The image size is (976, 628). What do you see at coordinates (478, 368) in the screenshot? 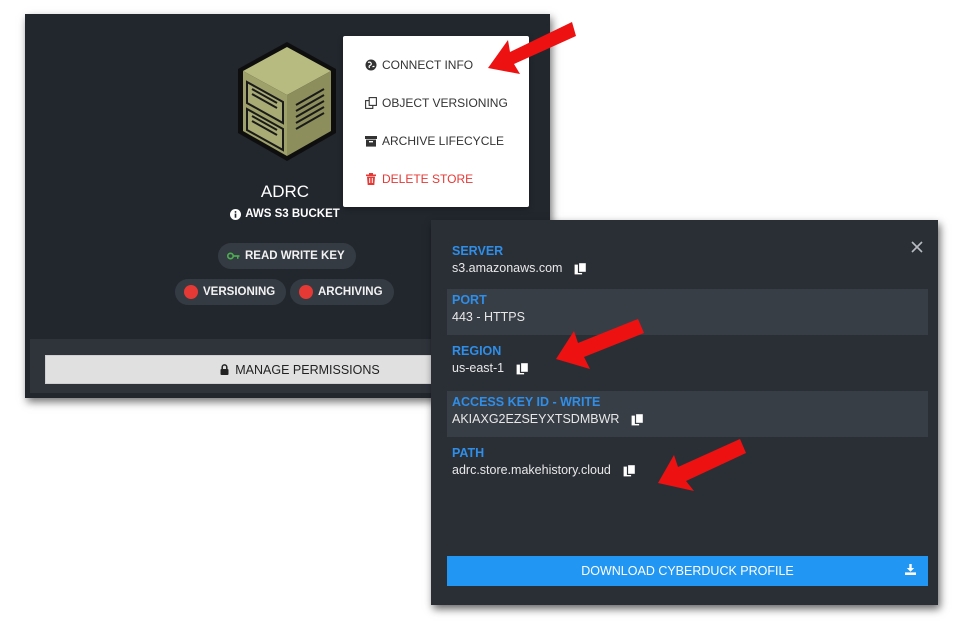
I see `field-value-region: us-east-1` at bounding box center [478, 368].